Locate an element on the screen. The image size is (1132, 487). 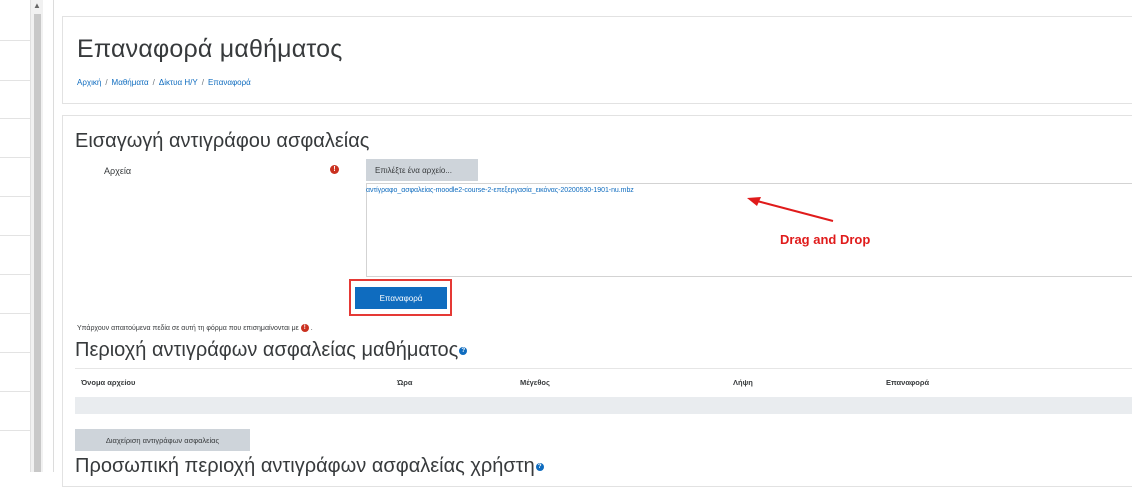
column-filename: Όνομα αρχείου is located at coordinates (108, 382).